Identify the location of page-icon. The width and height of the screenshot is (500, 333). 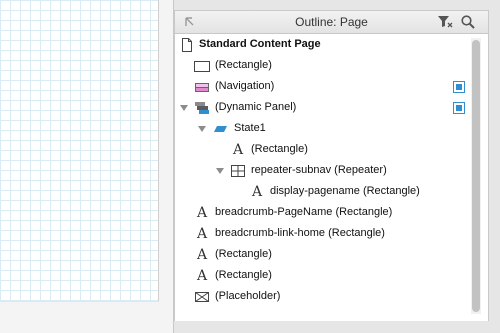
(187, 45).